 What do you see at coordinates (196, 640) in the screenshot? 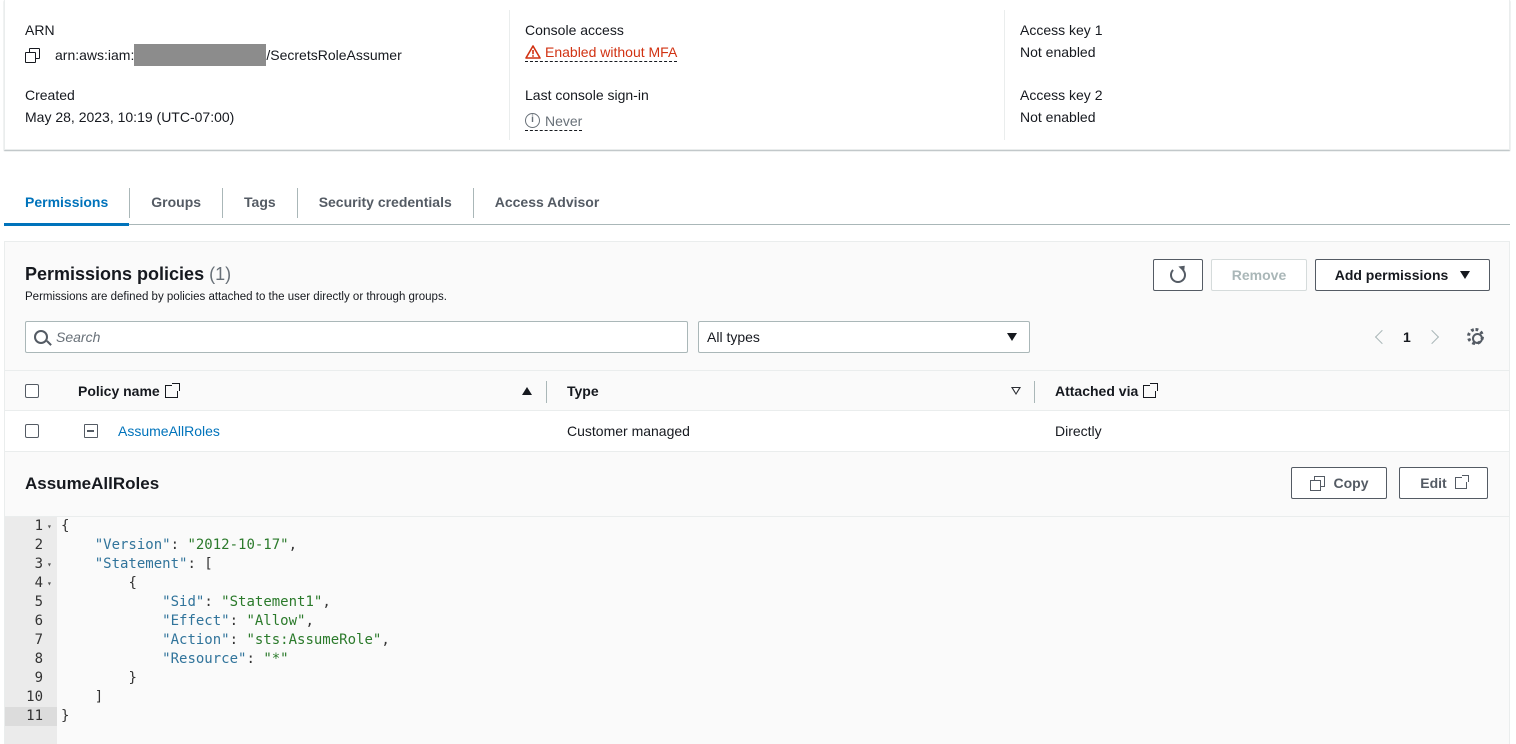
I see `code-token: "Action"` at bounding box center [196, 640].